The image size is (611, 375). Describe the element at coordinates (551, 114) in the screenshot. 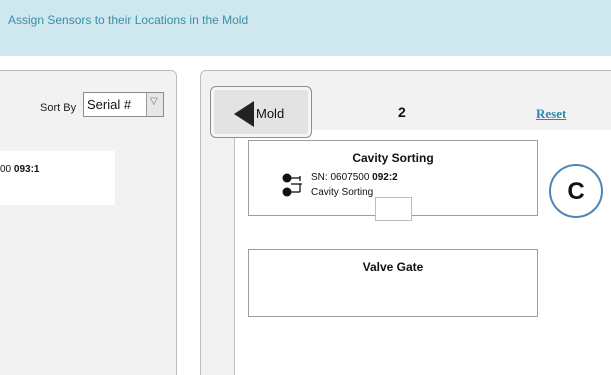

I see `reset-link: Reset` at that location.